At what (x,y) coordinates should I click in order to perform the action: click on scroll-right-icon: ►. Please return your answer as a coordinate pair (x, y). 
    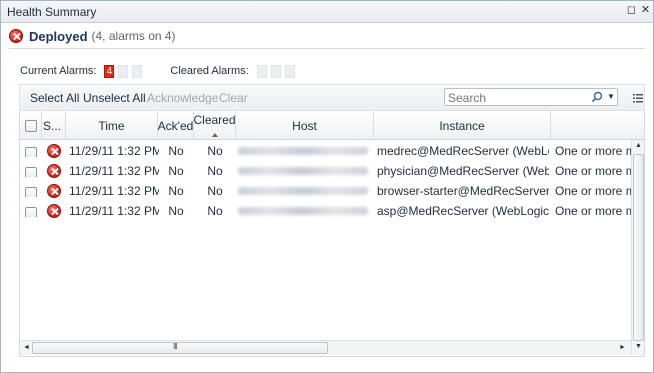
    Looking at the image, I should click on (622, 347).